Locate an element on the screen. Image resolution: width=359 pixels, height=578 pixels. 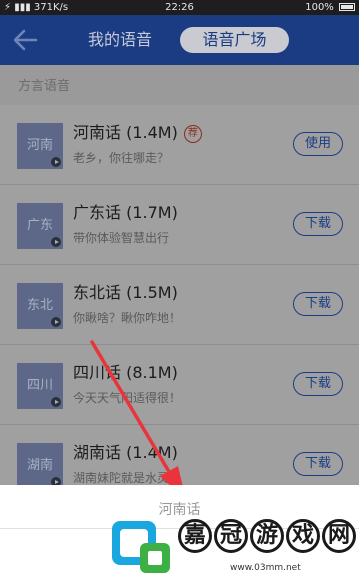
voice-description: 带你体验智慧出行 is located at coordinates (121, 238).